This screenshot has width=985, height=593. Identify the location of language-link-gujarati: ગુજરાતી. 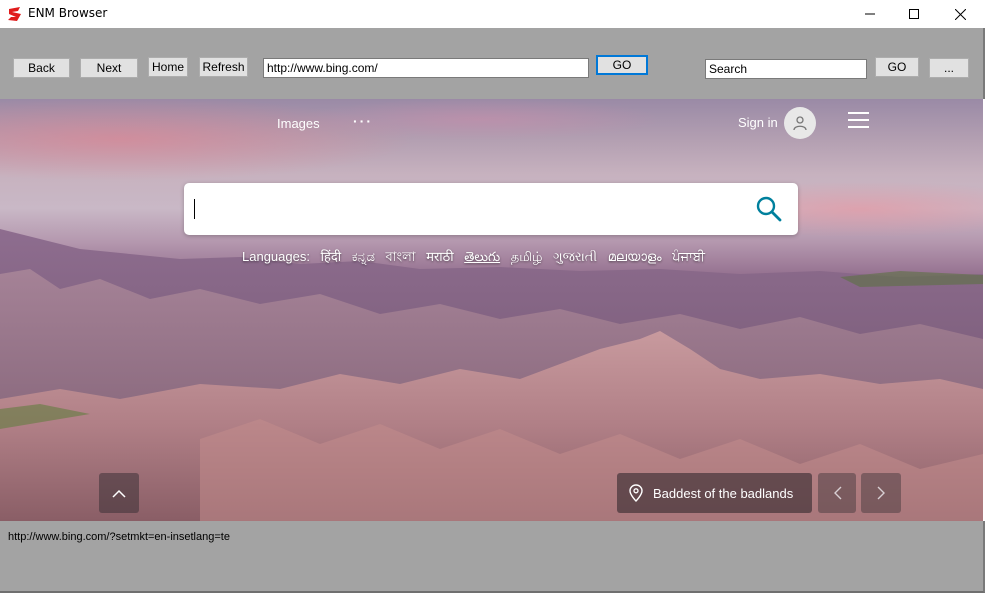
(575, 256).